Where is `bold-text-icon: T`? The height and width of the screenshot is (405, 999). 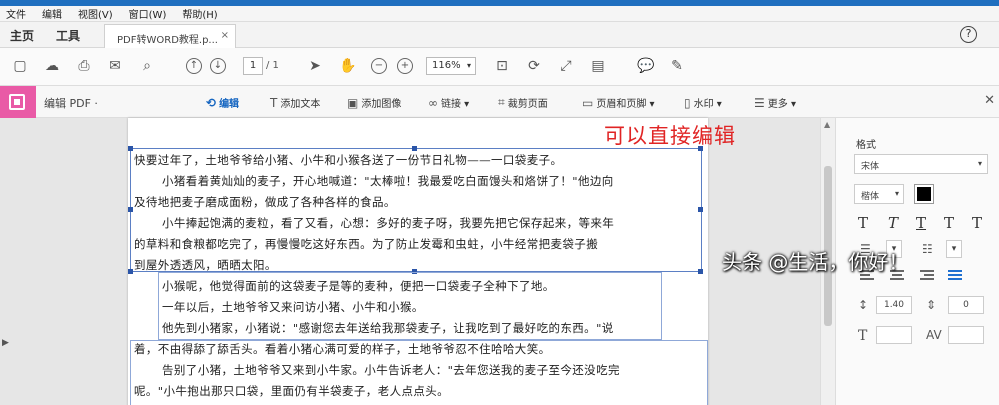
bold-text-icon: T is located at coordinates (863, 223).